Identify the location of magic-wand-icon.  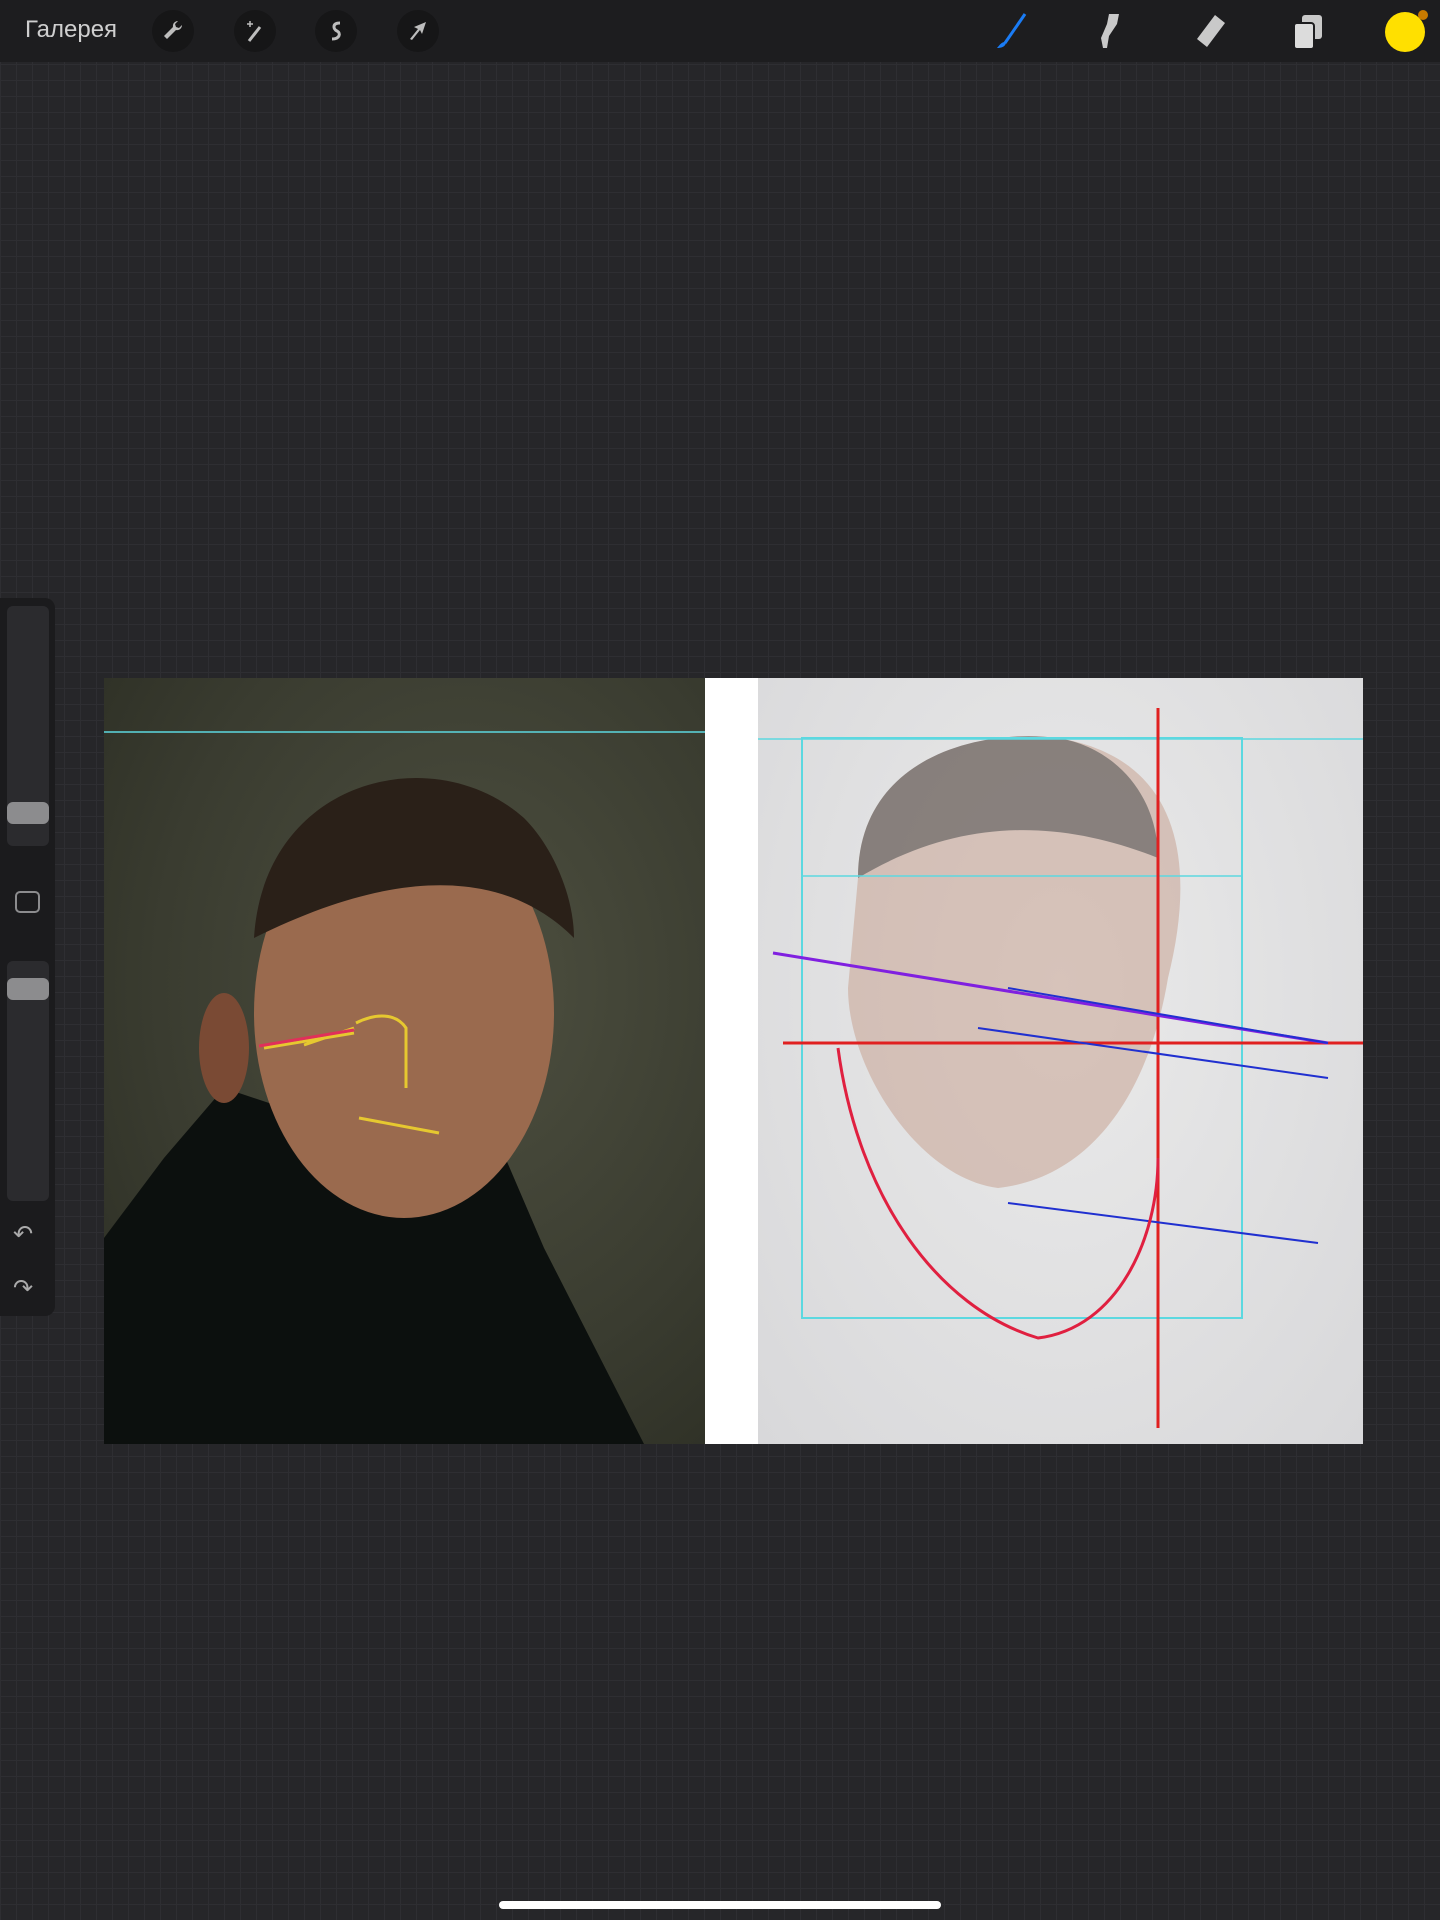
(254, 31).